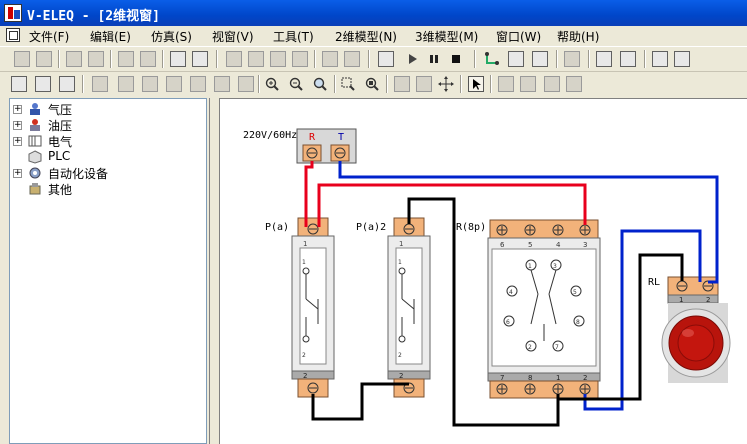 The image size is (747, 444). What do you see at coordinates (552, 84) in the screenshot?
I see `grid-3-icon` at bounding box center [552, 84].